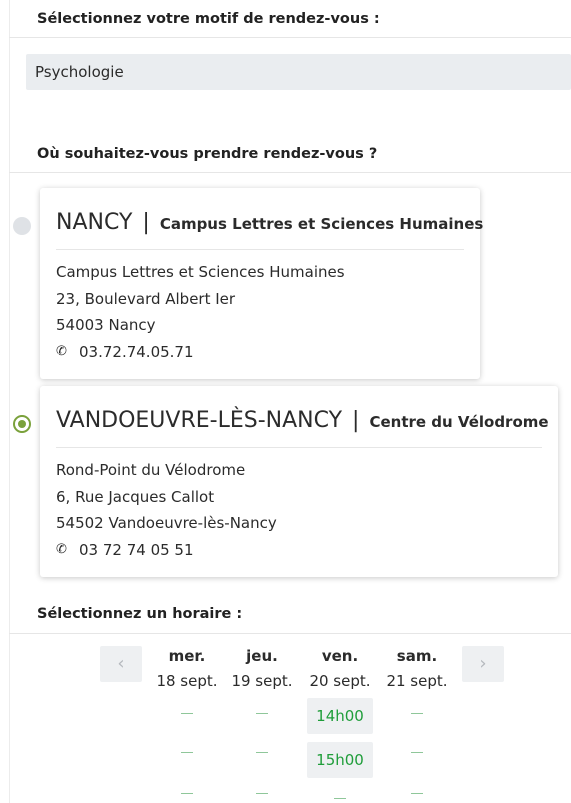 This screenshot has width=571, height=803. I want to click on address-line: Rond-Point du Vélodrome, so click(151, 470).